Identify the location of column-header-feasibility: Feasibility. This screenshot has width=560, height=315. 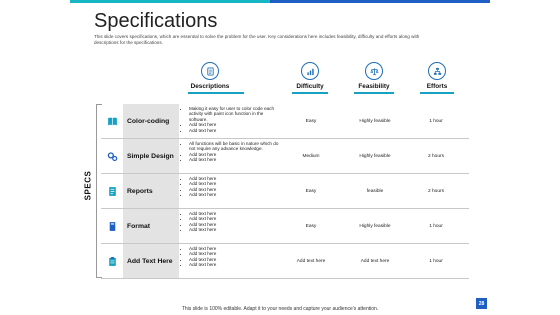
(374, 78).